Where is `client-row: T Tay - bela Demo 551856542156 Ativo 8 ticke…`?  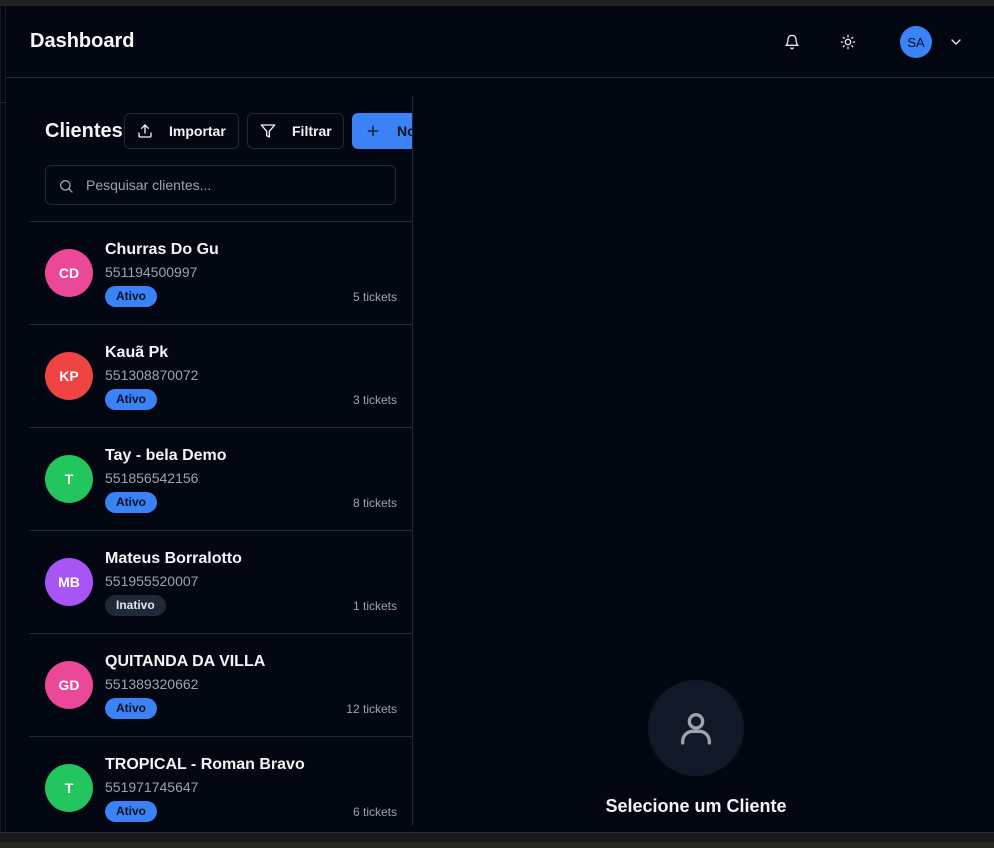 client-row: T Tay - bela Demo 551856542156 Ativo 8 ticke… is located at coordinates (220, 478).